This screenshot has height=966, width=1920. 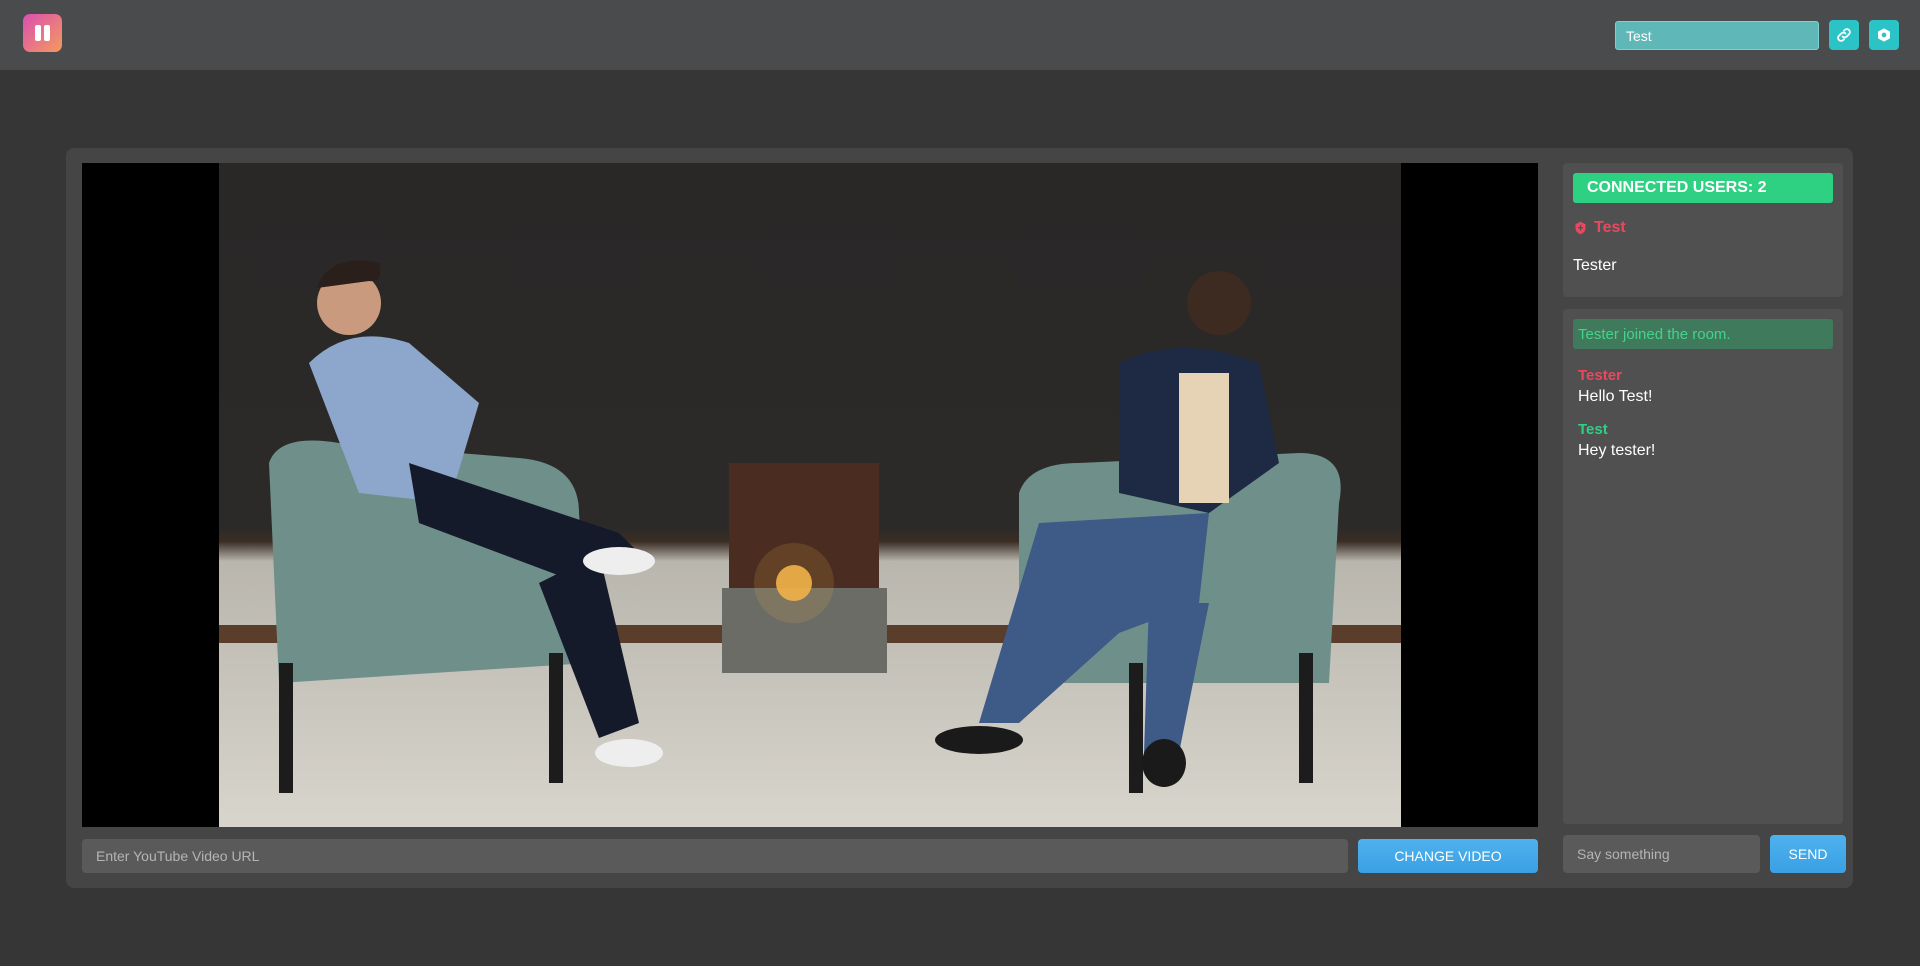 I want to click on settings-hexagon-icon, so click(x=1884, y=35).